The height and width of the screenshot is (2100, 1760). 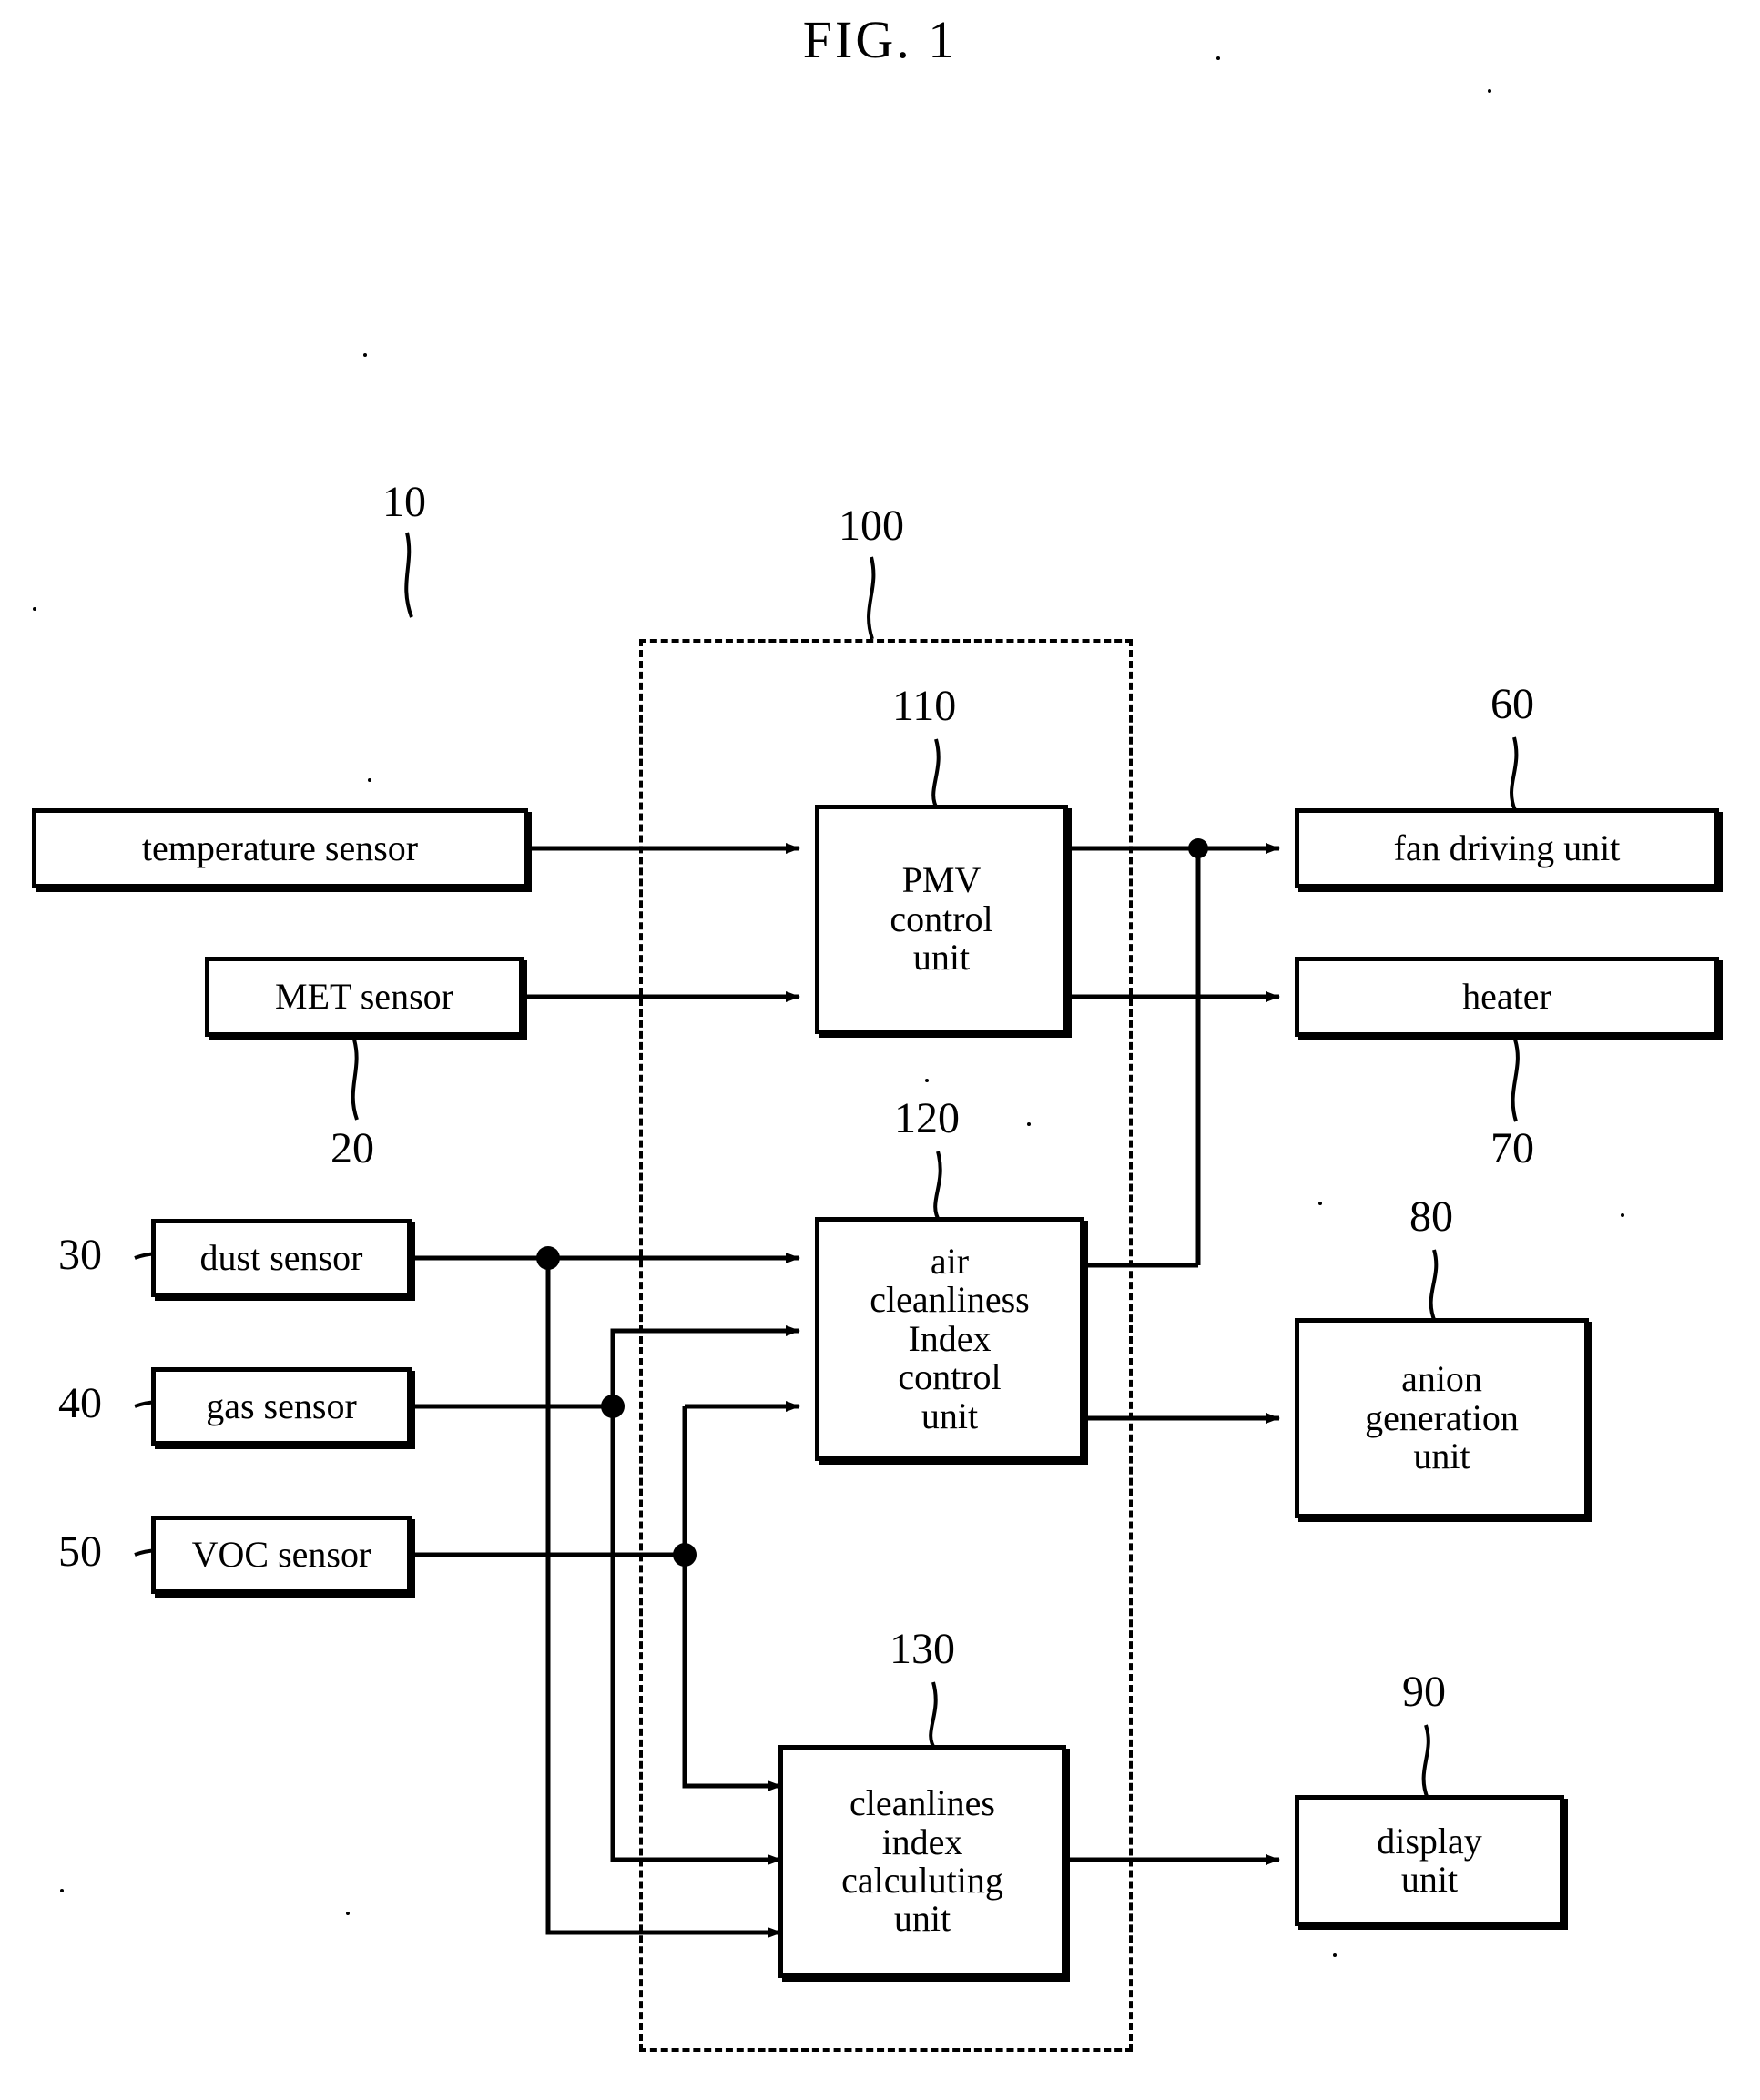 I want to click on pmv-line-1: PMV, so click(x=942, y=880).